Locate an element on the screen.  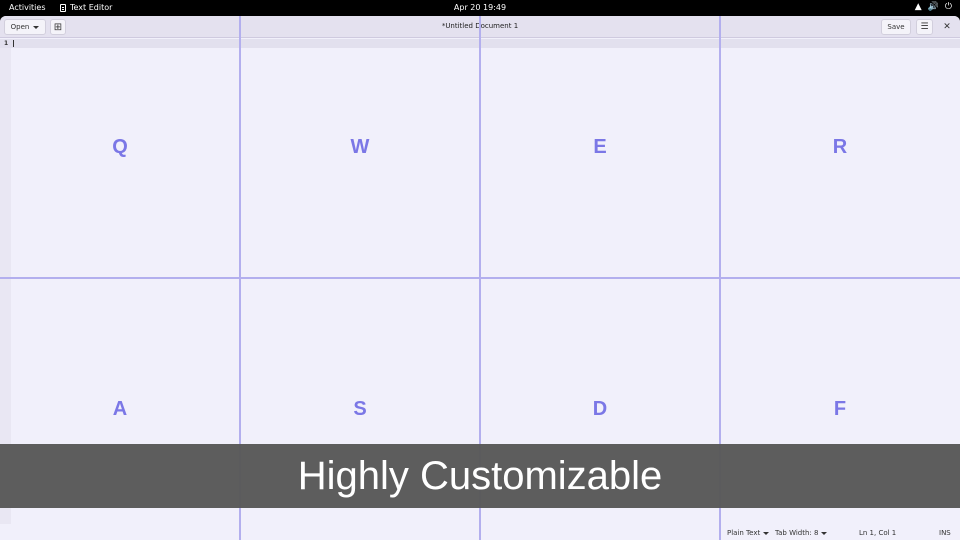
caption-text: Highly Customizable is located at coordinates (480, 475).